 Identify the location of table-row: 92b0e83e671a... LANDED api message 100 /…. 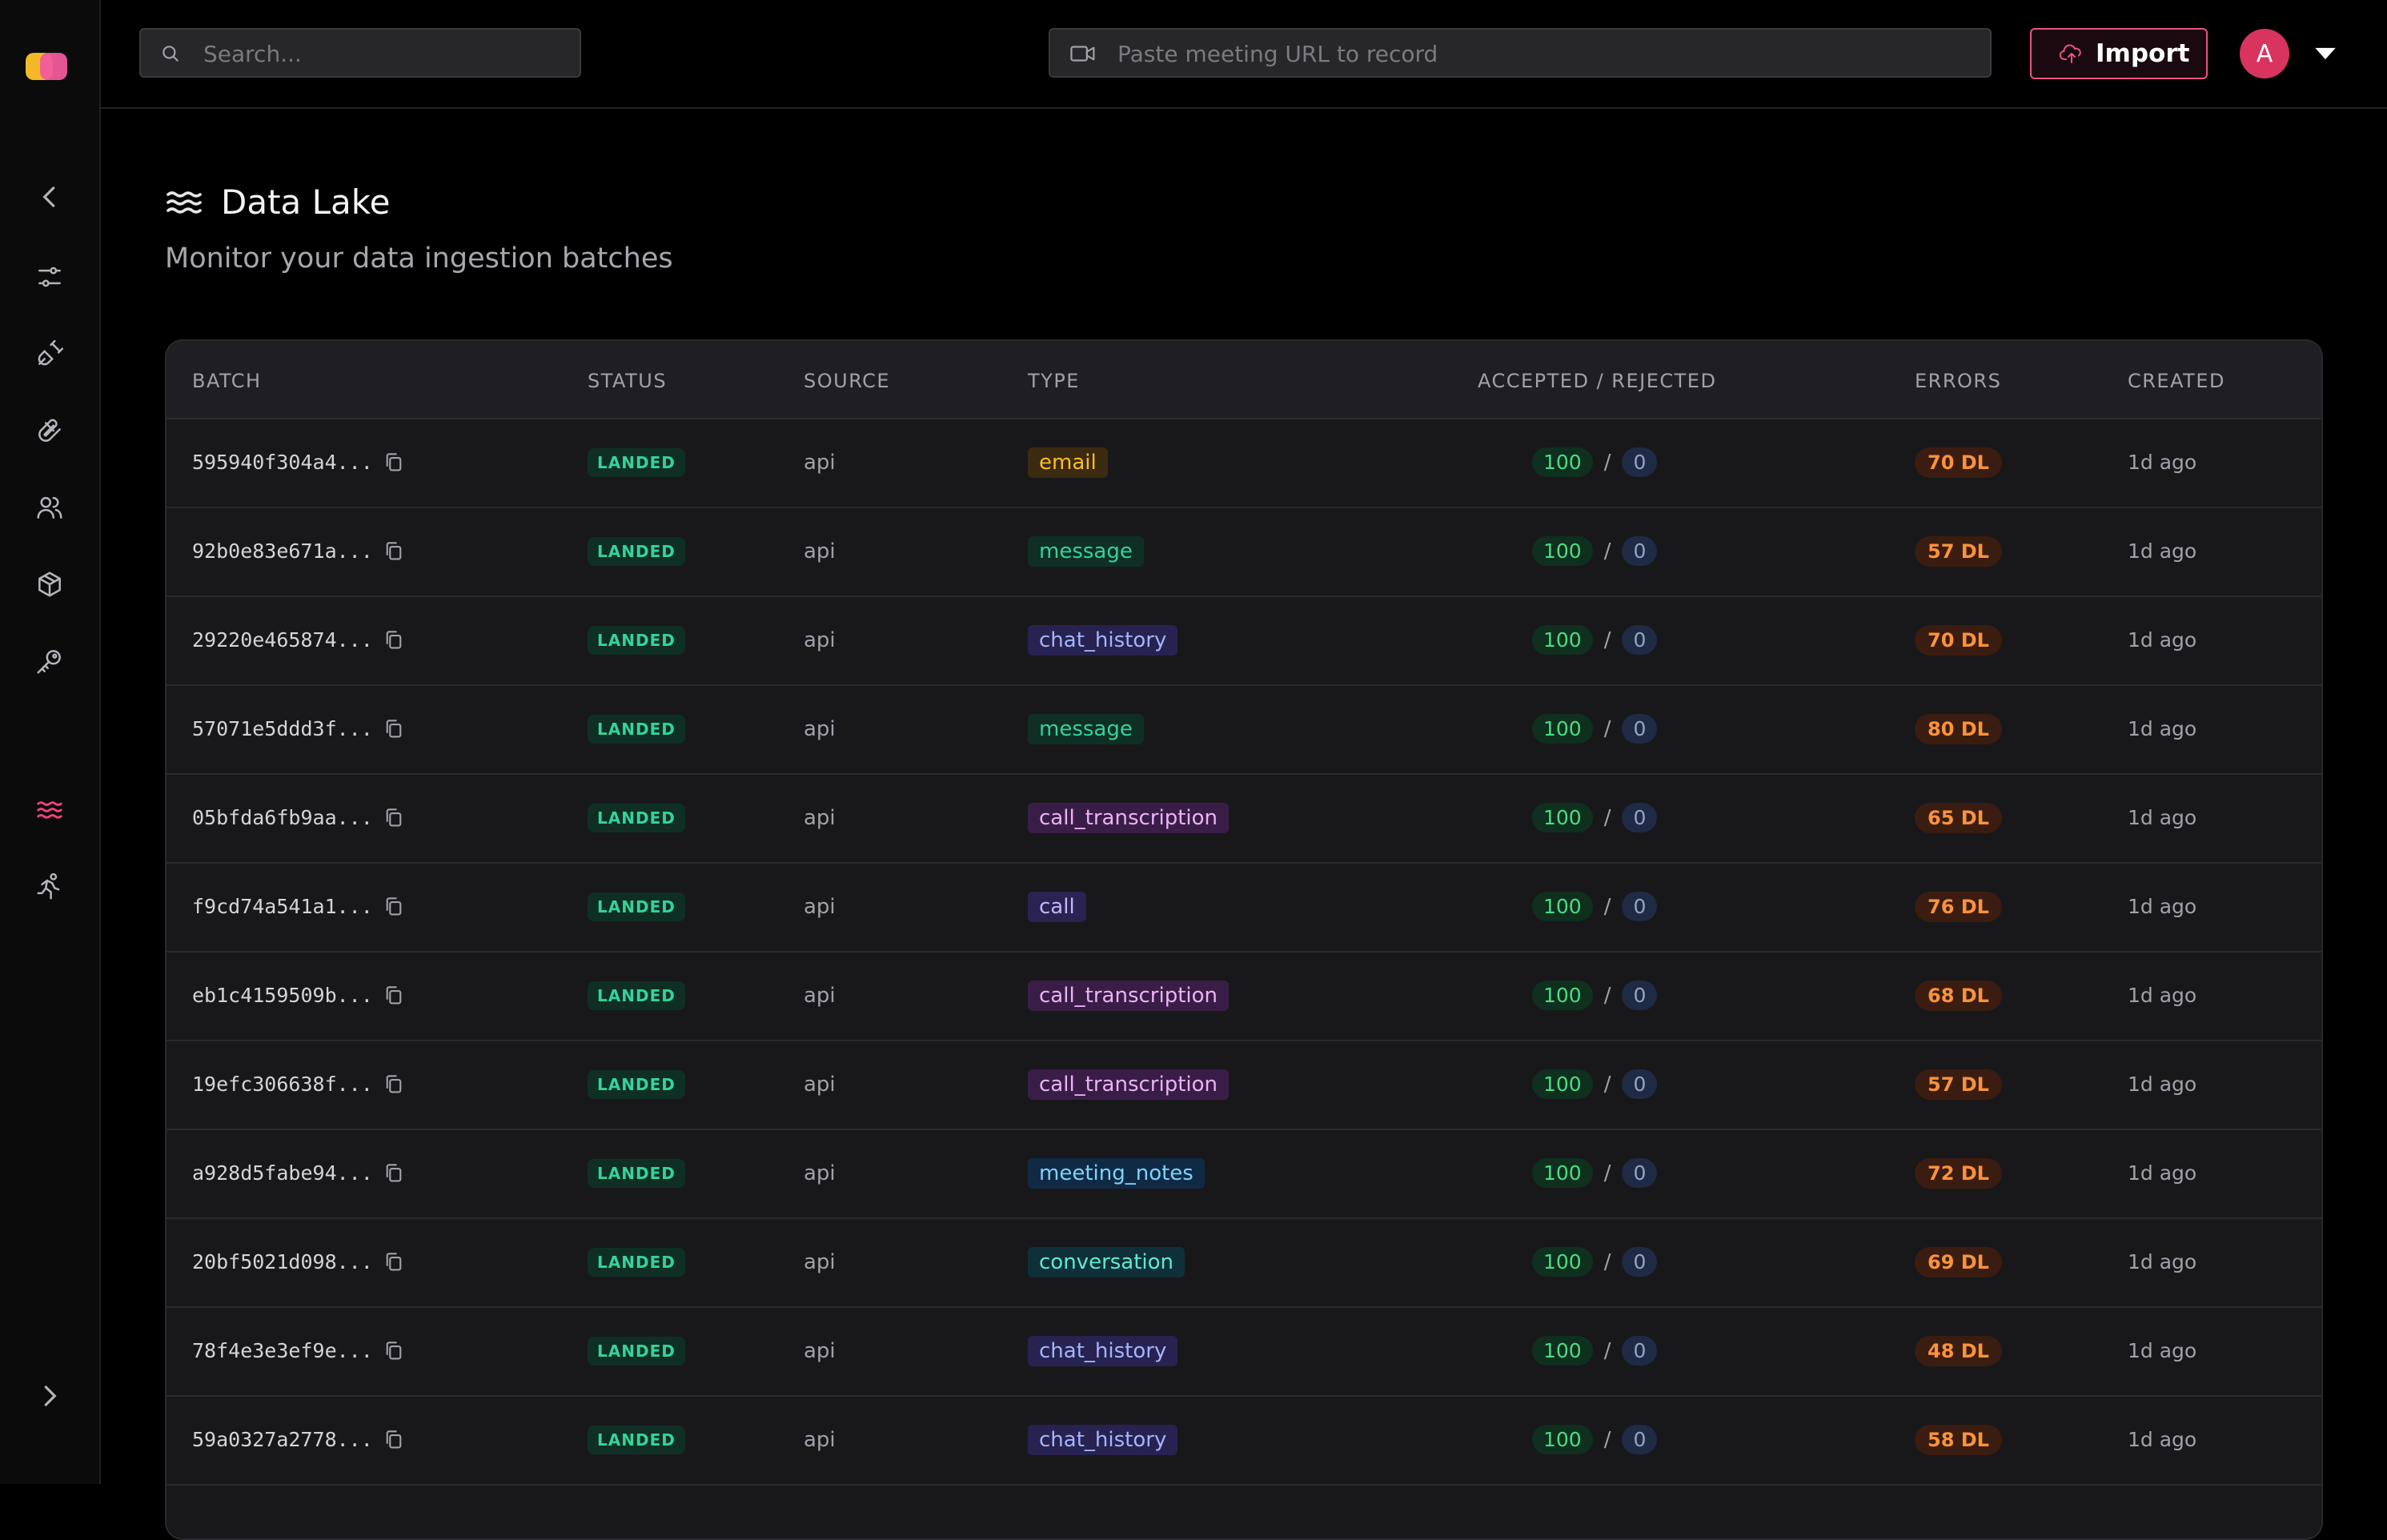
(1243, 552).